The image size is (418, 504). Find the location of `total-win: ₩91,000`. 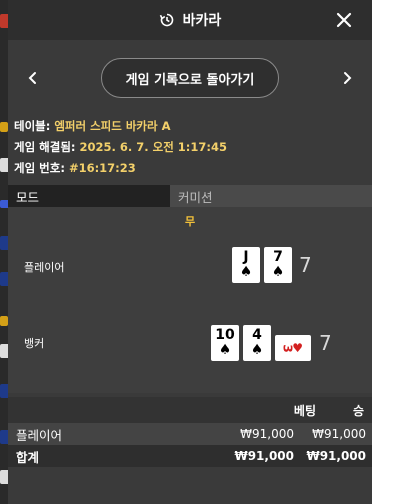

total-win: ₩91,000 is located at coordinates (336, 456).